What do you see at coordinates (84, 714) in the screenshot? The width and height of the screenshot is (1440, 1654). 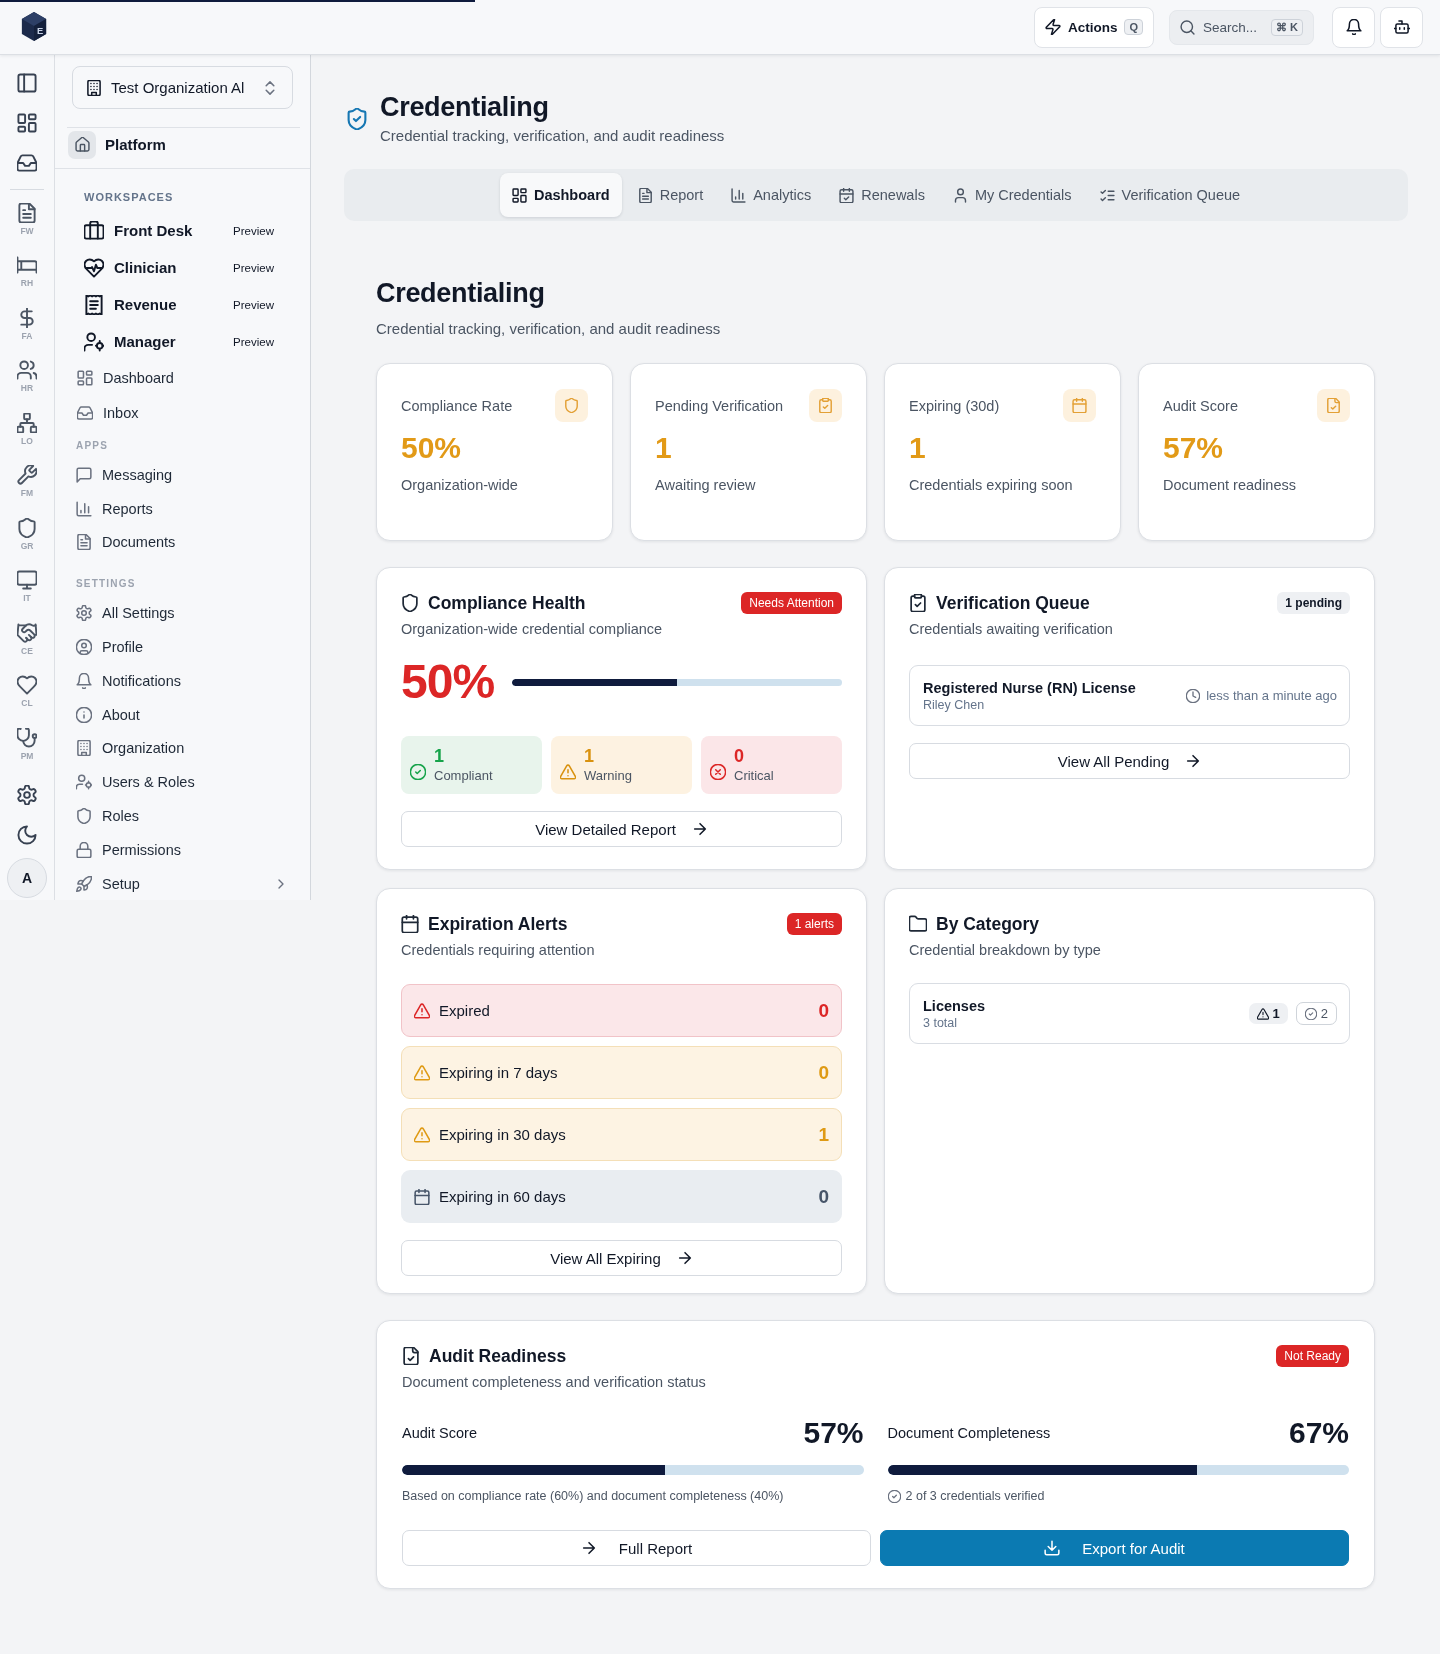 I see `info-icon` at bounding box center [84, 714].